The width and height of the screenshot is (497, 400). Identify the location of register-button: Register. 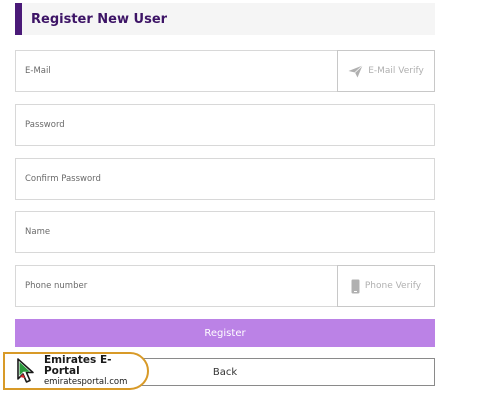
(225, 333).